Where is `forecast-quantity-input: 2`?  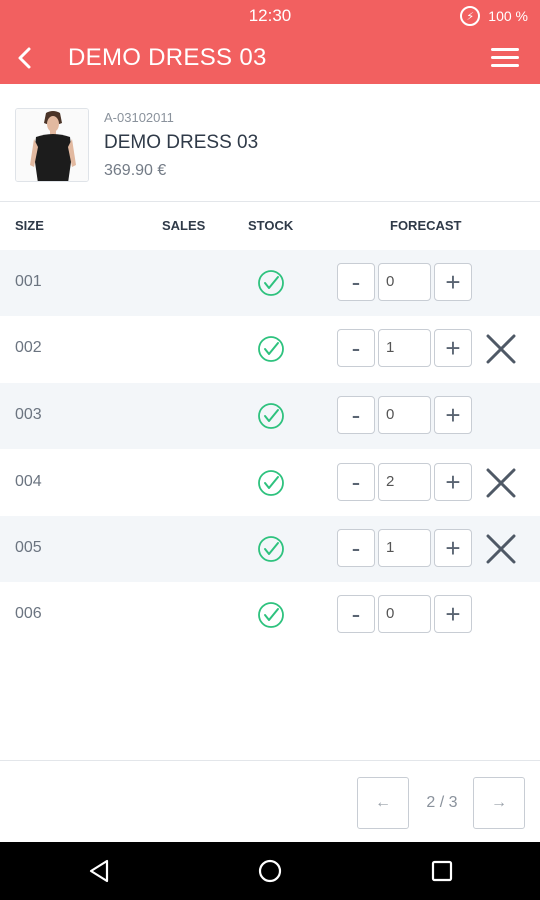 forecast-quantity-input: 2 is located at coordinates (404, 482).